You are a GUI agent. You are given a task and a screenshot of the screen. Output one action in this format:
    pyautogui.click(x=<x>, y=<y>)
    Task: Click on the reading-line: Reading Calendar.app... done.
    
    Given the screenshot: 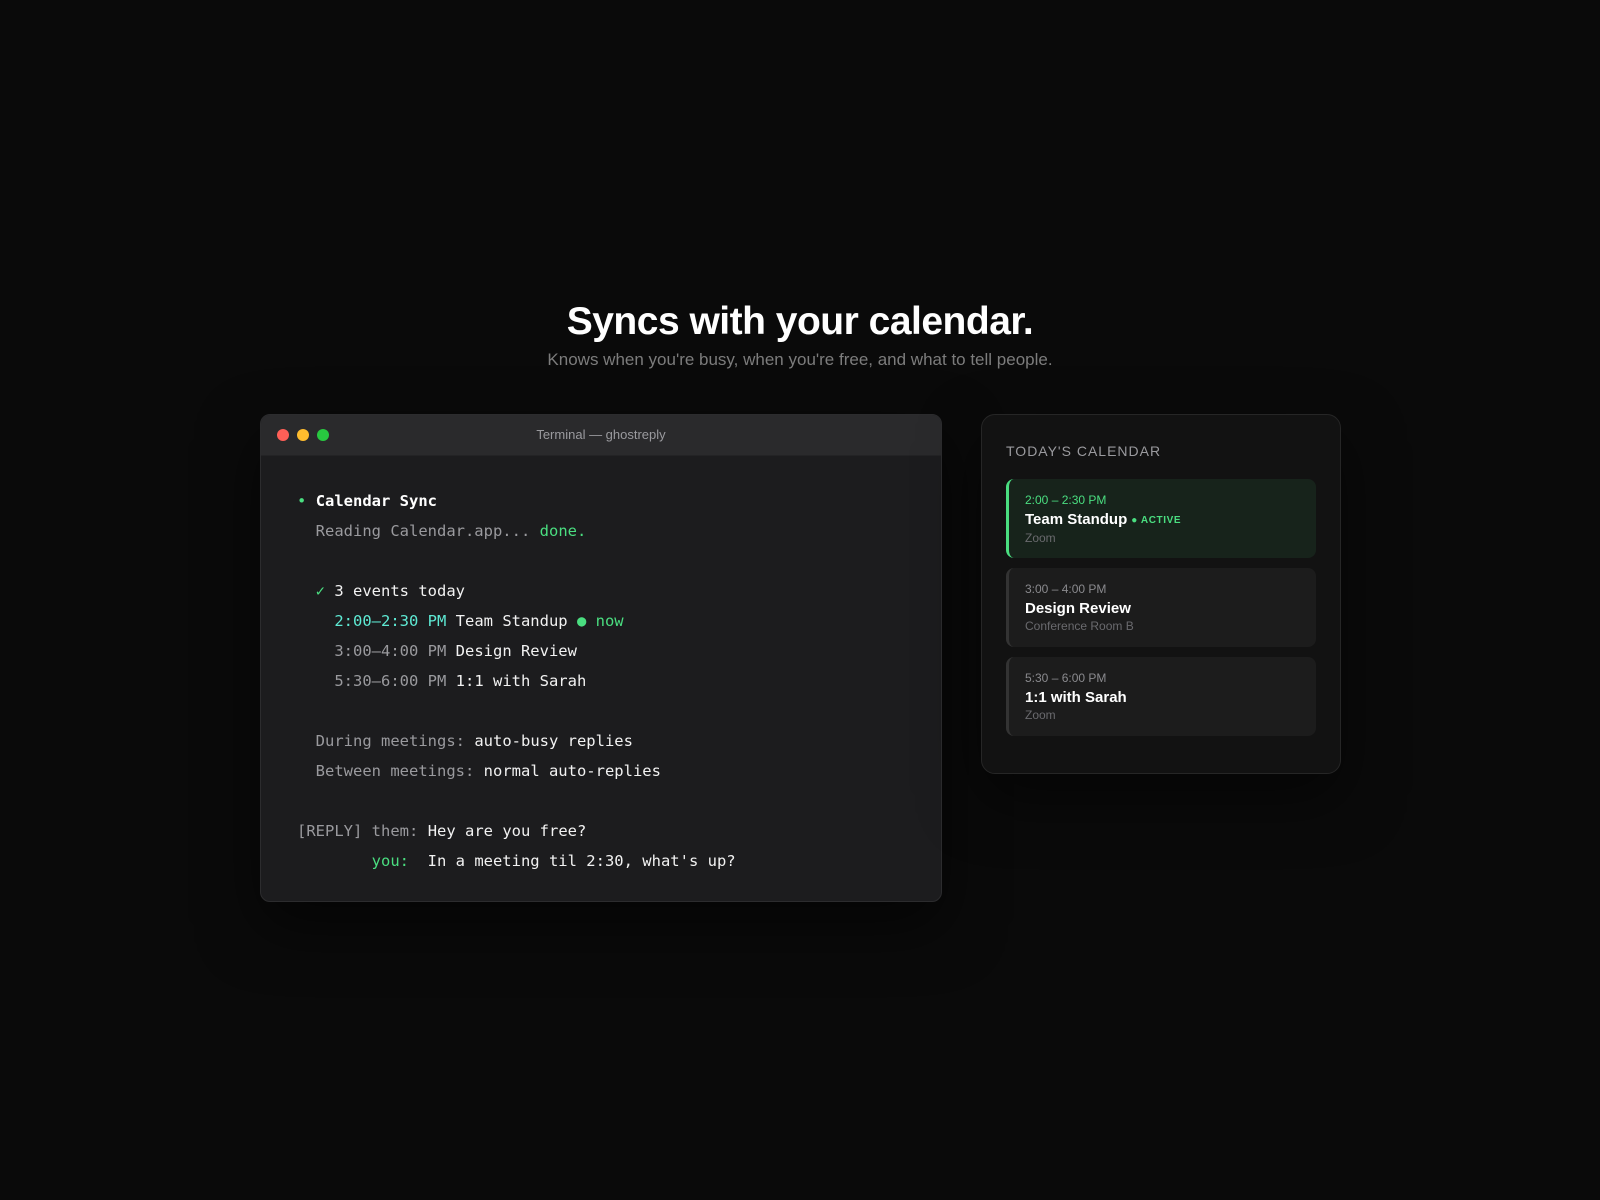 What is the action you would take?
    pyautogui.click(x=601, y=531)
    